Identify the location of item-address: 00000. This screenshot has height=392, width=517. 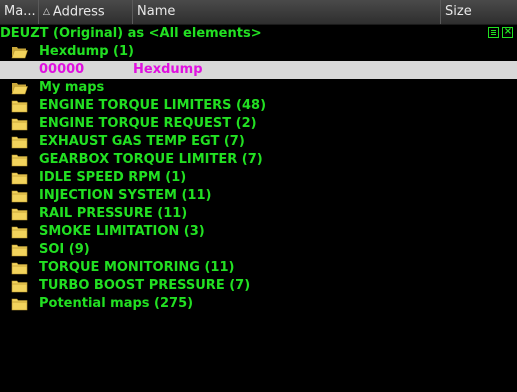
(62, 69).